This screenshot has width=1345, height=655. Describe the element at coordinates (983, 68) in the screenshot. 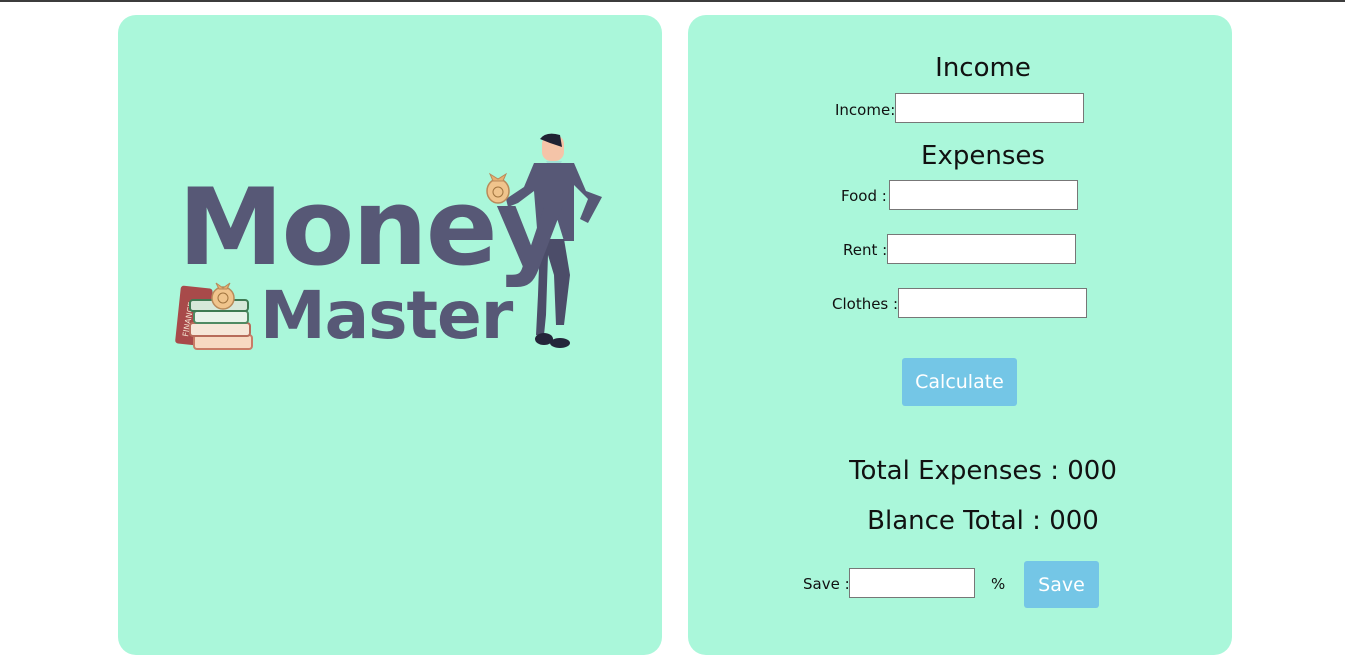

I see `income-heading: Income` at that location.